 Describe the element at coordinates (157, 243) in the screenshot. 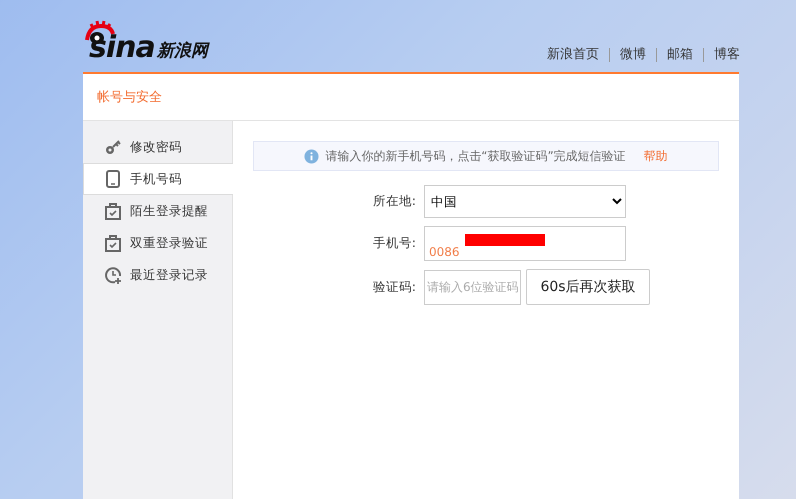

I see `sidebar-item: 双重登录验证` at that location.